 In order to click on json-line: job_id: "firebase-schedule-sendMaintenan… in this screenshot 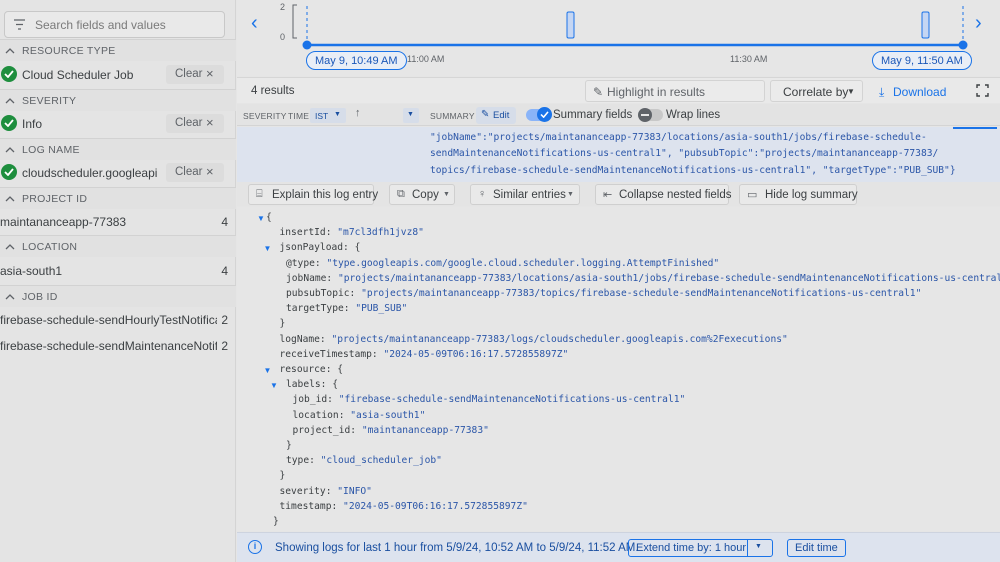, I will do `click(489, 399)`.